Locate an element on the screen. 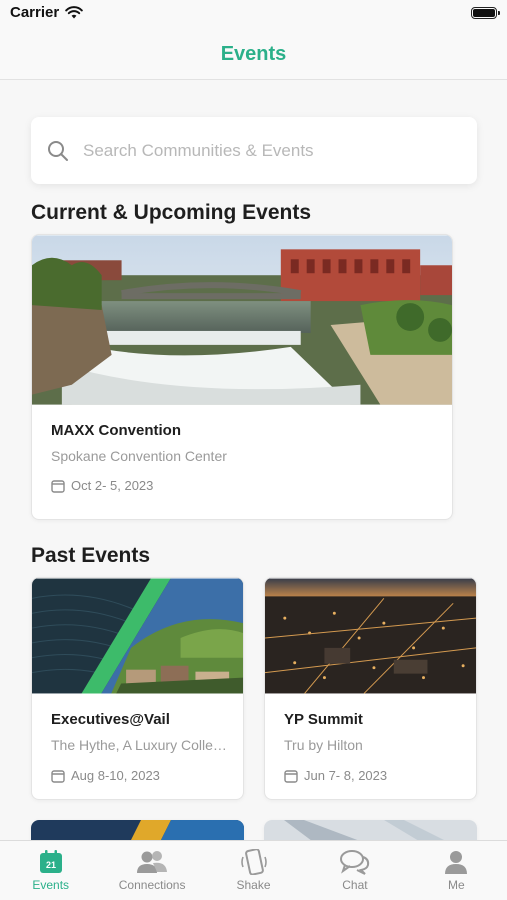 The image size is (507, 900). chat-bubbles-icon is located at coordinates (354, 862).